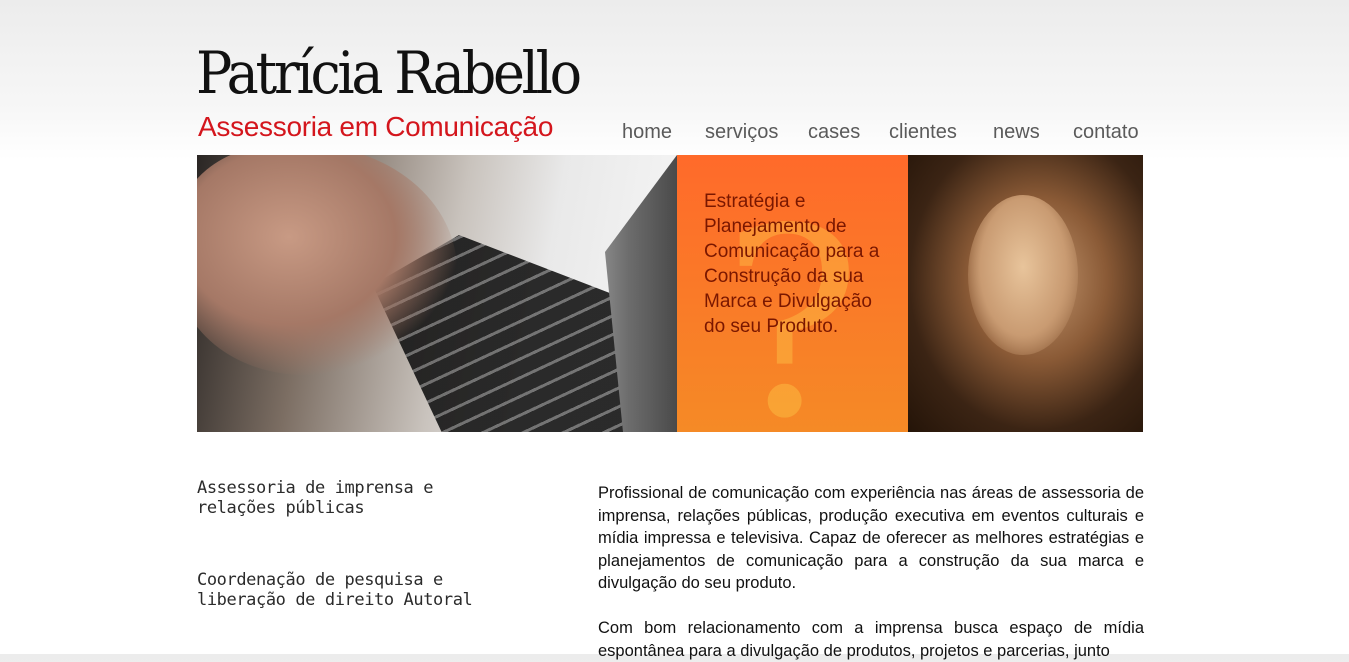  What do you see at coordinates (647, 132) in the screenshot?
I see `nav-home: home` at bounding box center [647, 132].